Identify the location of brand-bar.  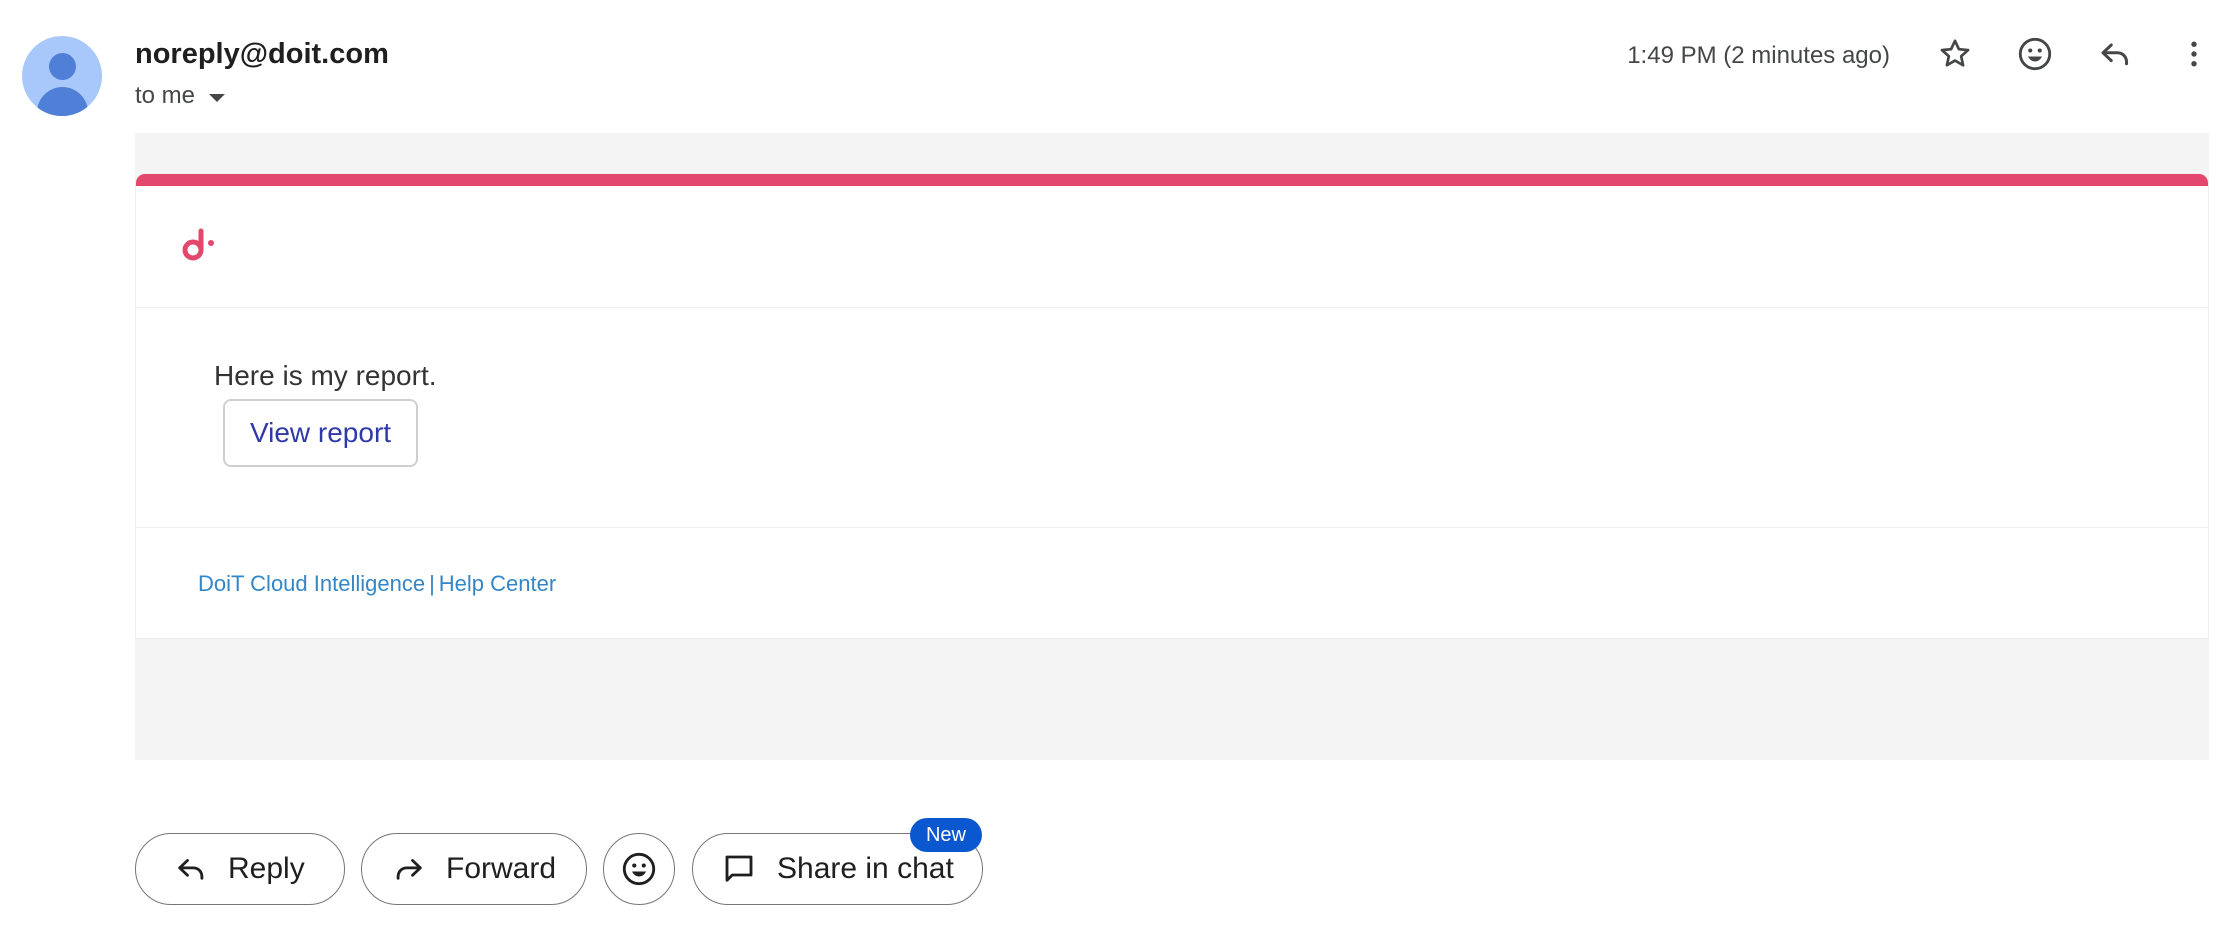
(1172, 180).